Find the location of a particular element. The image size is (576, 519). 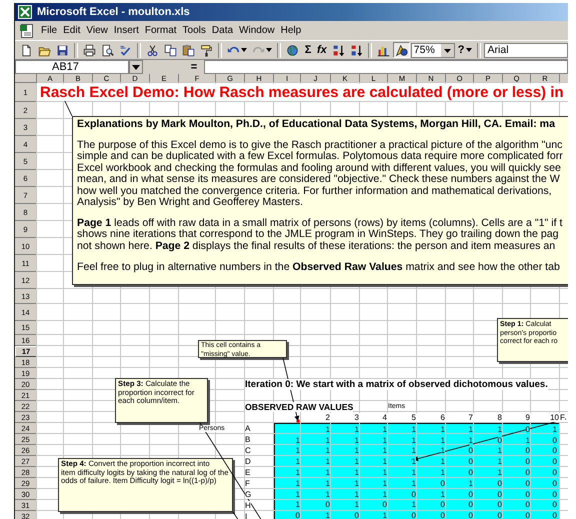

menu-item: Insert is located at coordinates (126, 30).